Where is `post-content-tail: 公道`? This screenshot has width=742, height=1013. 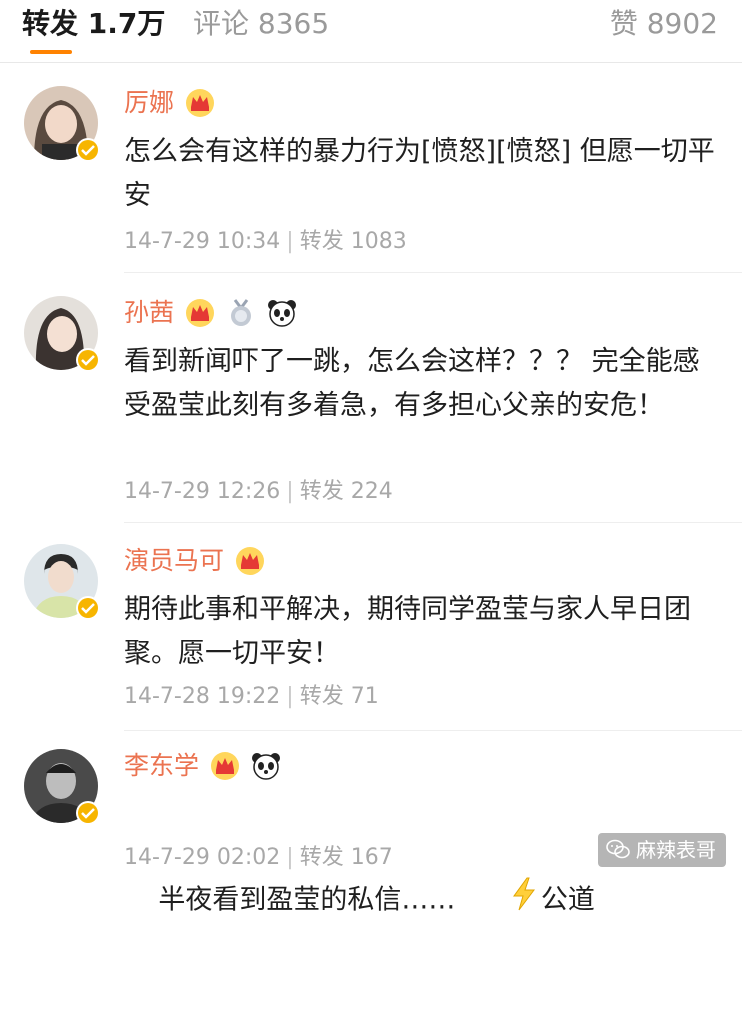 post-content-tail: 公道 is located at coordinates (567, 900).